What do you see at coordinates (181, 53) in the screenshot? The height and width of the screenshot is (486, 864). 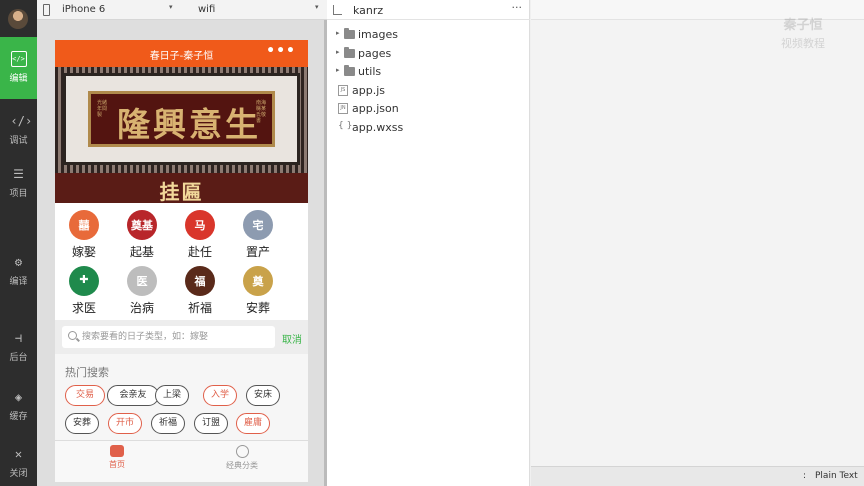 I see `miniprogram-nav-bar: 春日子-秦子恒 •••` at bounding box center [181, 53].